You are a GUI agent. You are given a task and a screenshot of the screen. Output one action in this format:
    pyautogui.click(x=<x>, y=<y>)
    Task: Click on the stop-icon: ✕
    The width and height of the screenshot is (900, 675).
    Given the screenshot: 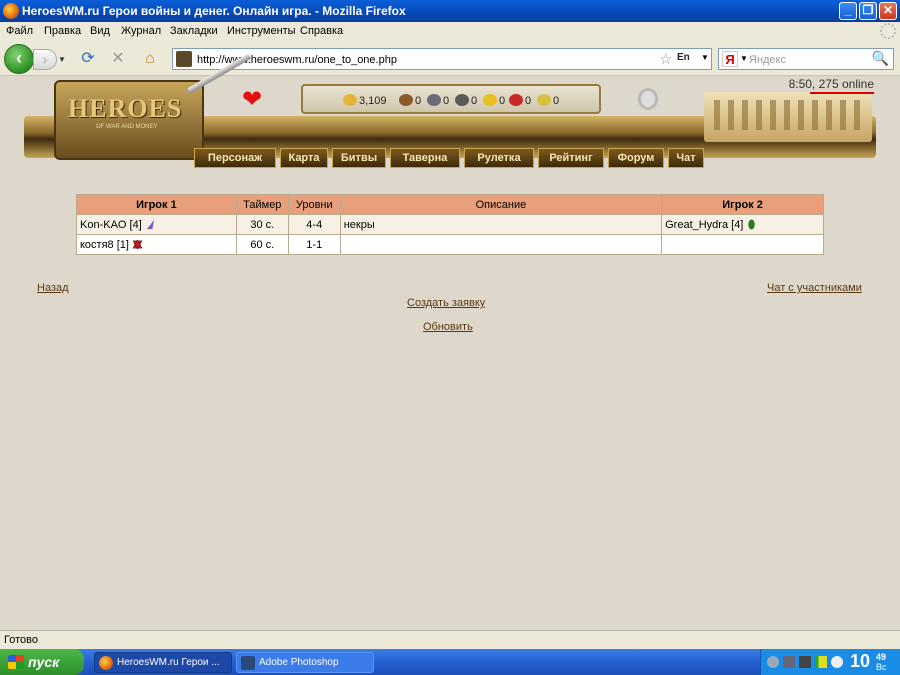 What is the action you would take?
    pyautogui.click(x=118, y=59)
    